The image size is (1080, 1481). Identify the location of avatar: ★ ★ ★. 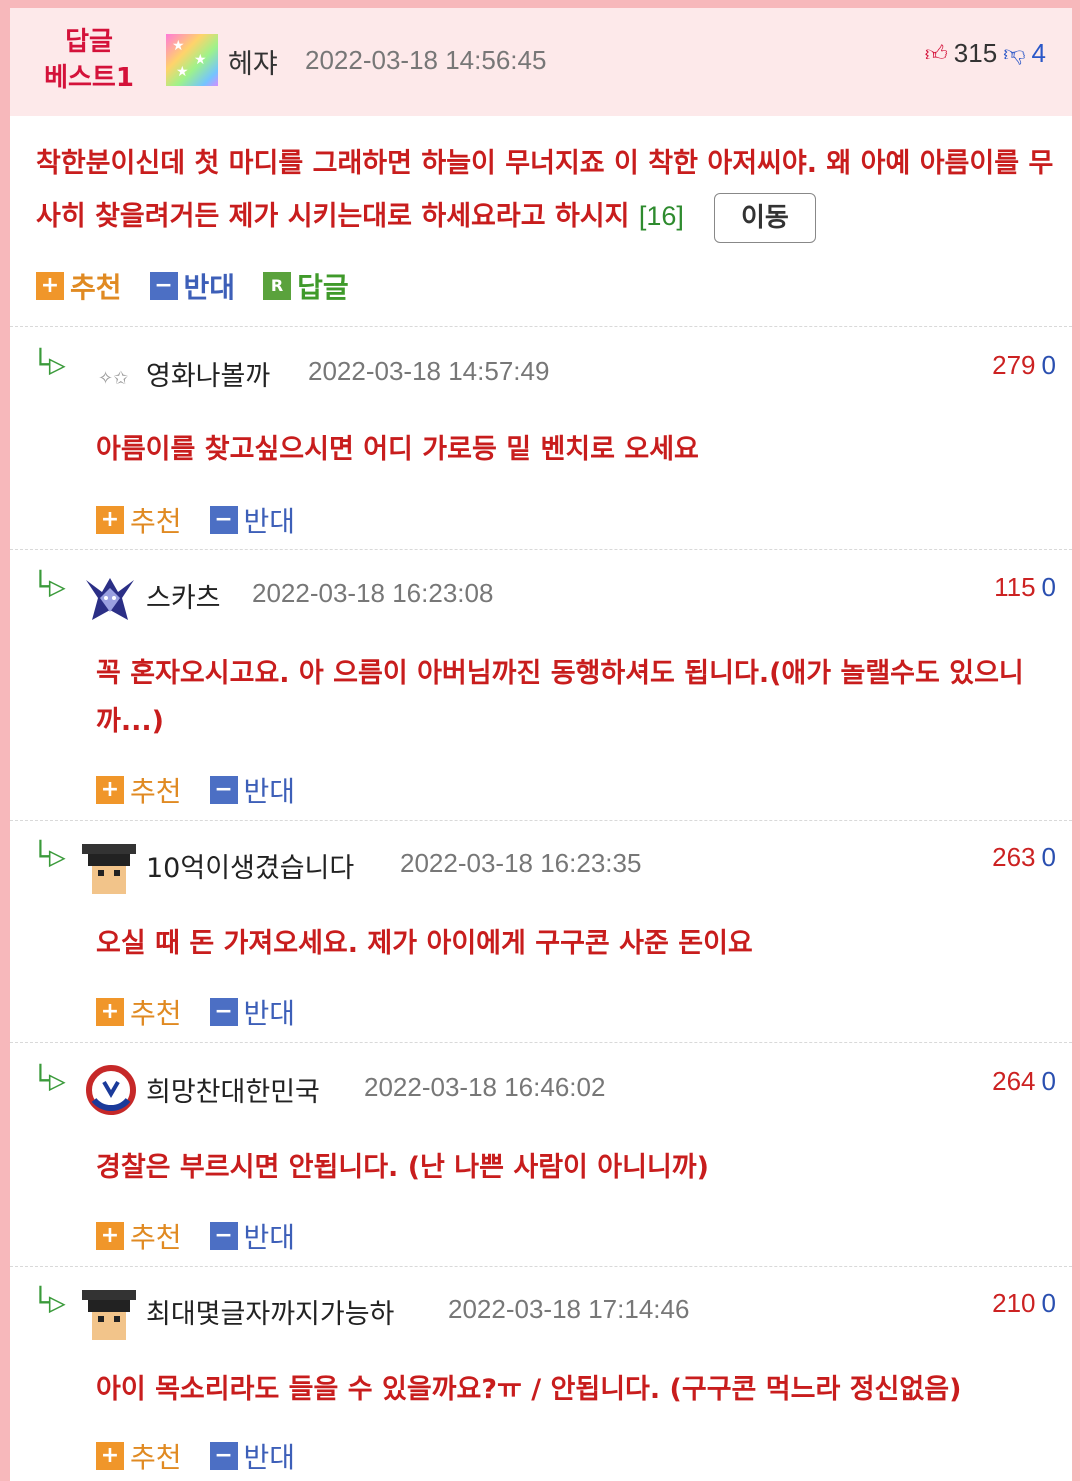
(192, 60).